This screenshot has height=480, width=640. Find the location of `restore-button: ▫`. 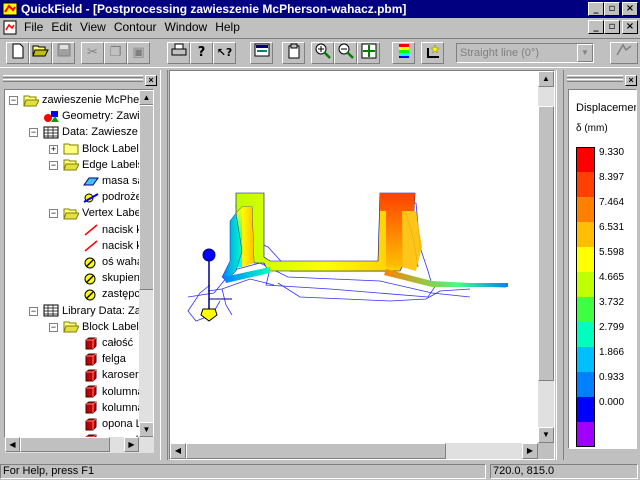

restore-button: ▫ is located at coordinates (612, 9).